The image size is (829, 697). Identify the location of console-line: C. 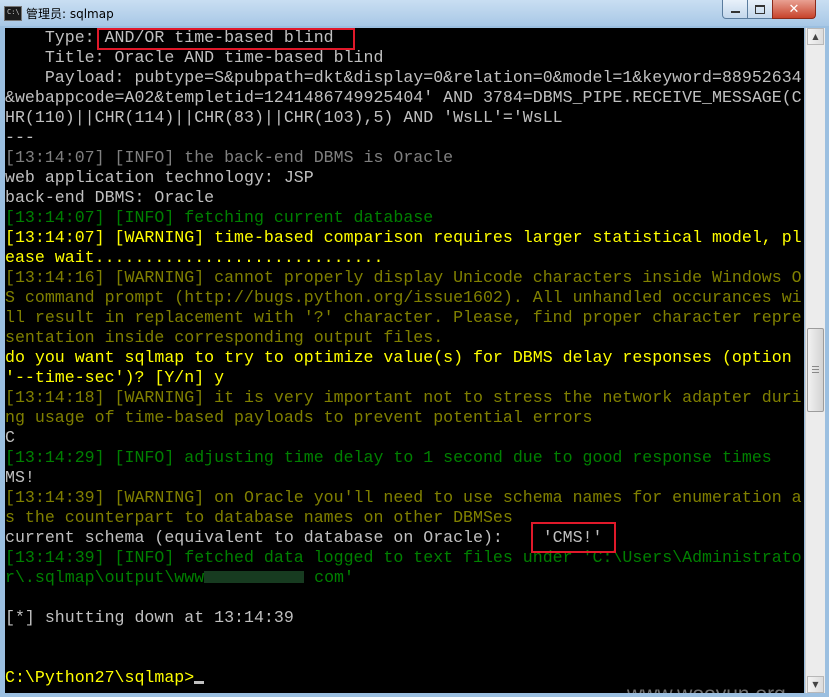
(403, 438).